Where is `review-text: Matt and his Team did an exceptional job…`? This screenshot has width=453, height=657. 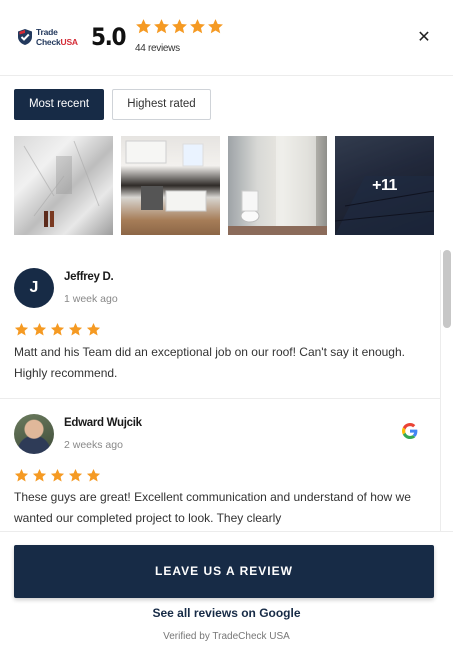 review-text: Matt and his Team did an exceptional job… is located at coordinates (209, 362).